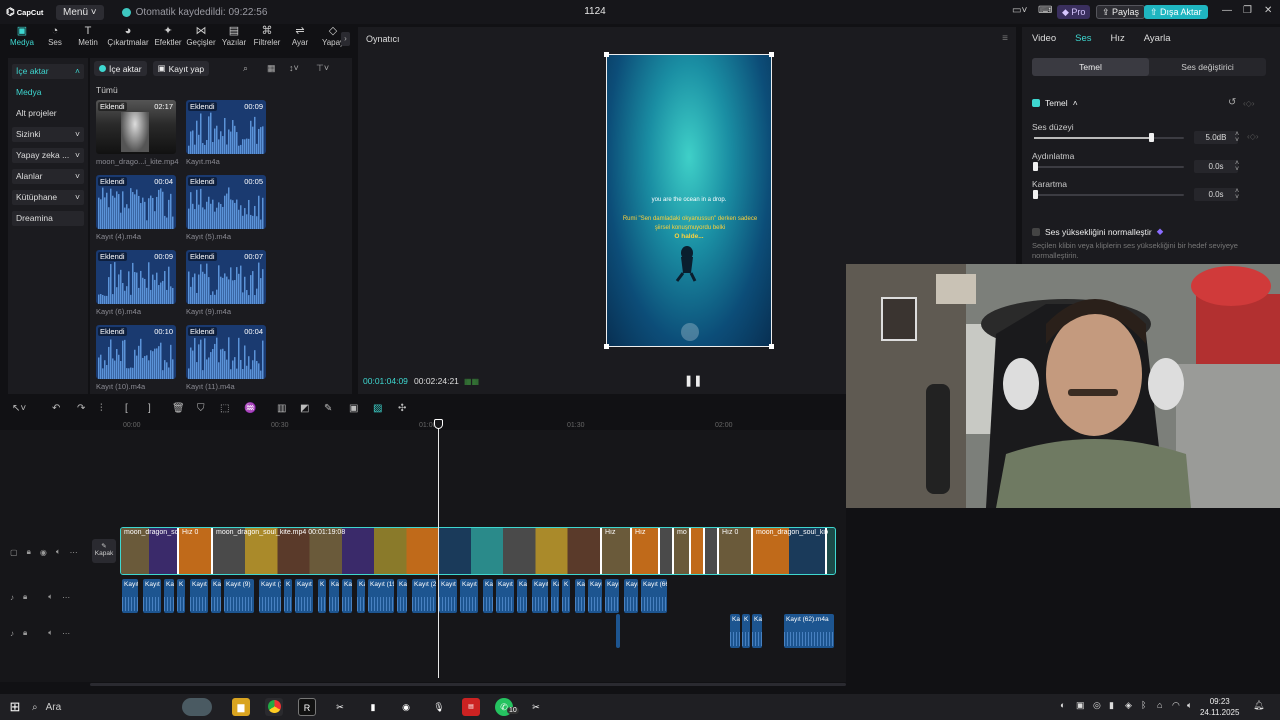 Image resolution: width=1280 pixels, height=720 pixels. What do you see at coordinates (181, 68) in the screenshot?
I see `record-button: ▣ Kayıt yap` at bounding box center [181, 68].